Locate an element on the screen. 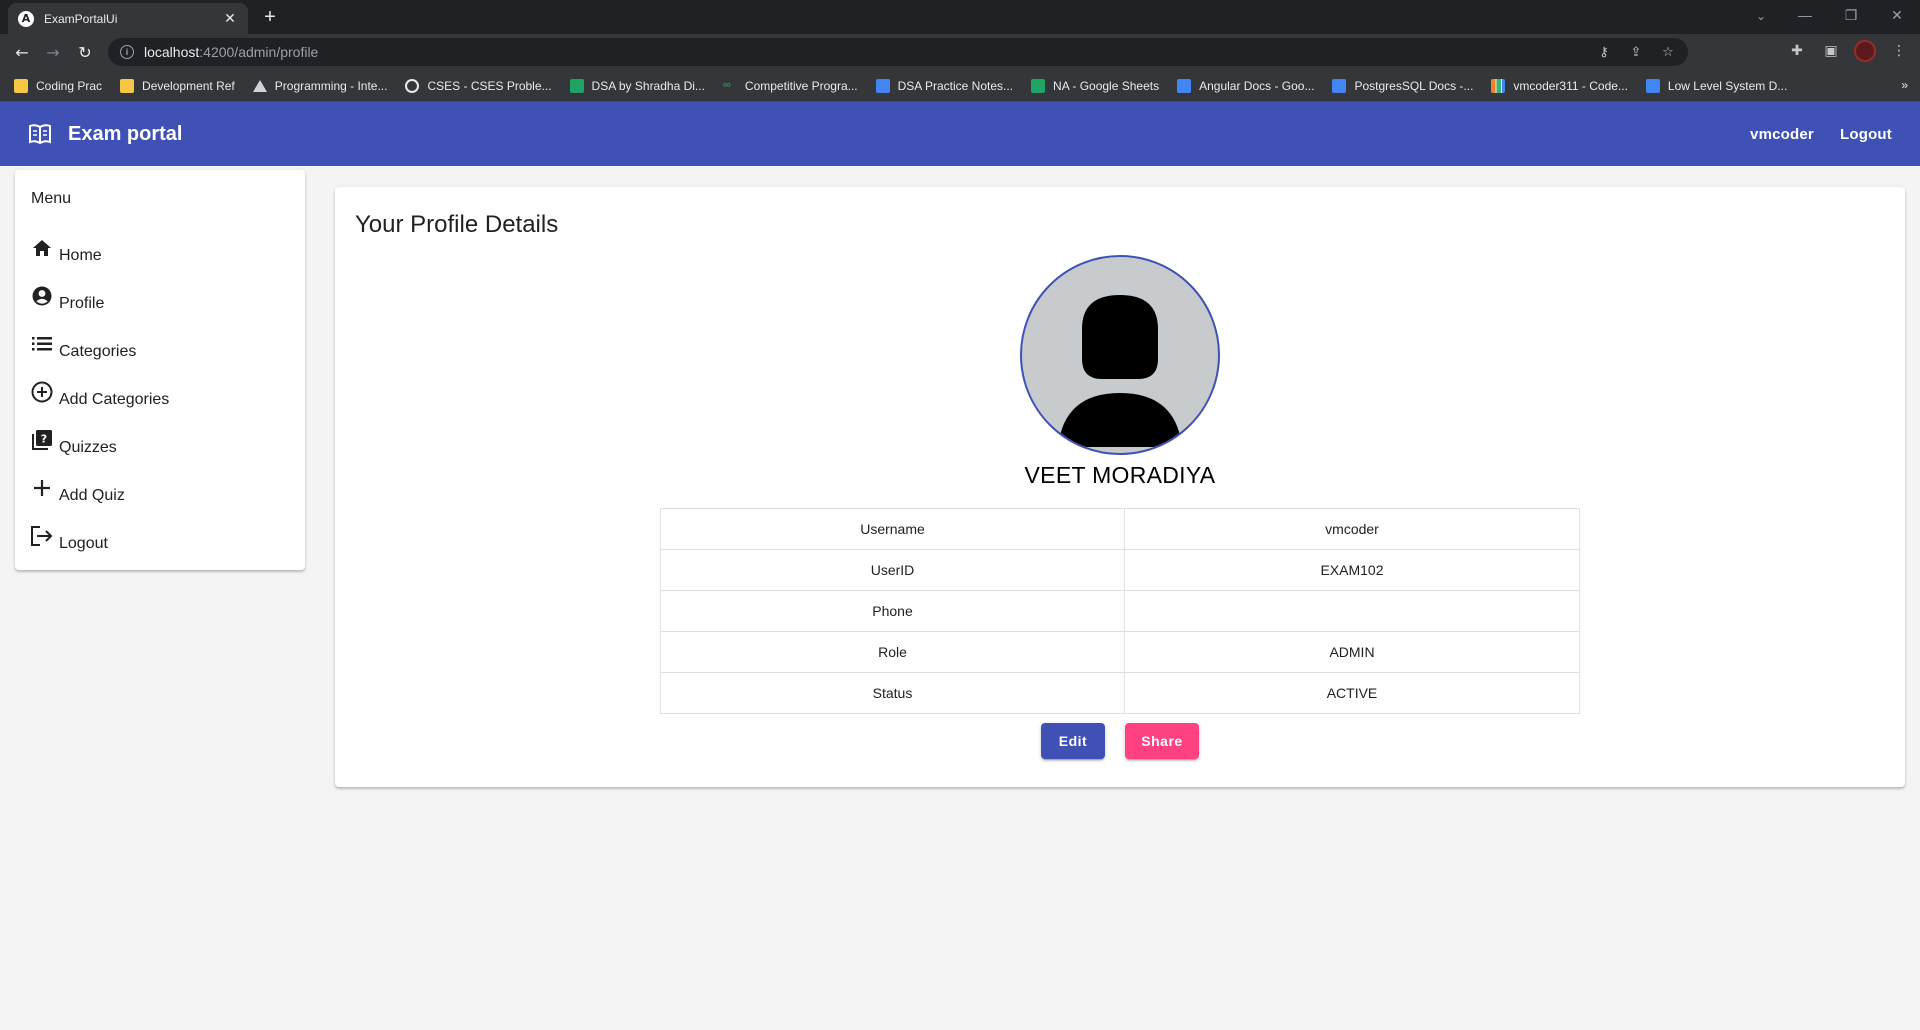 This screenshot has width=1920, height=1030. nav-logout-link: Logout is located at coordinates (1866, 134).